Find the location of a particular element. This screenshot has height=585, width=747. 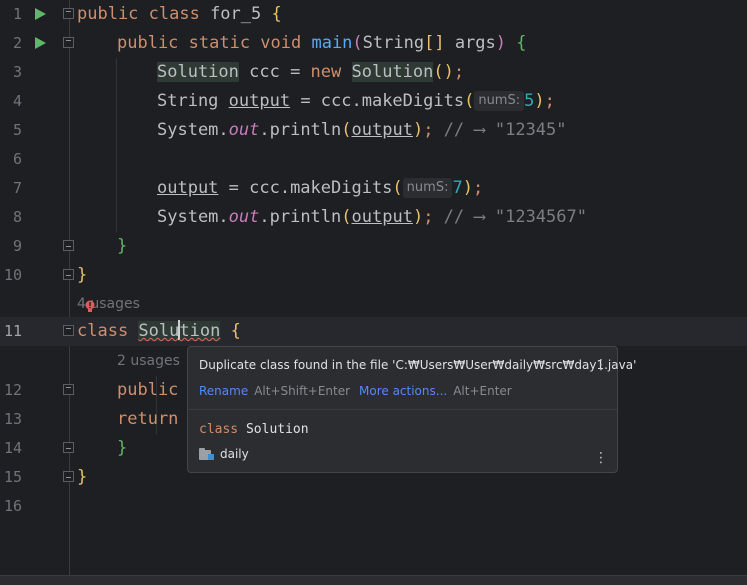

line-number: 16 is located at coordinates (12, 506).